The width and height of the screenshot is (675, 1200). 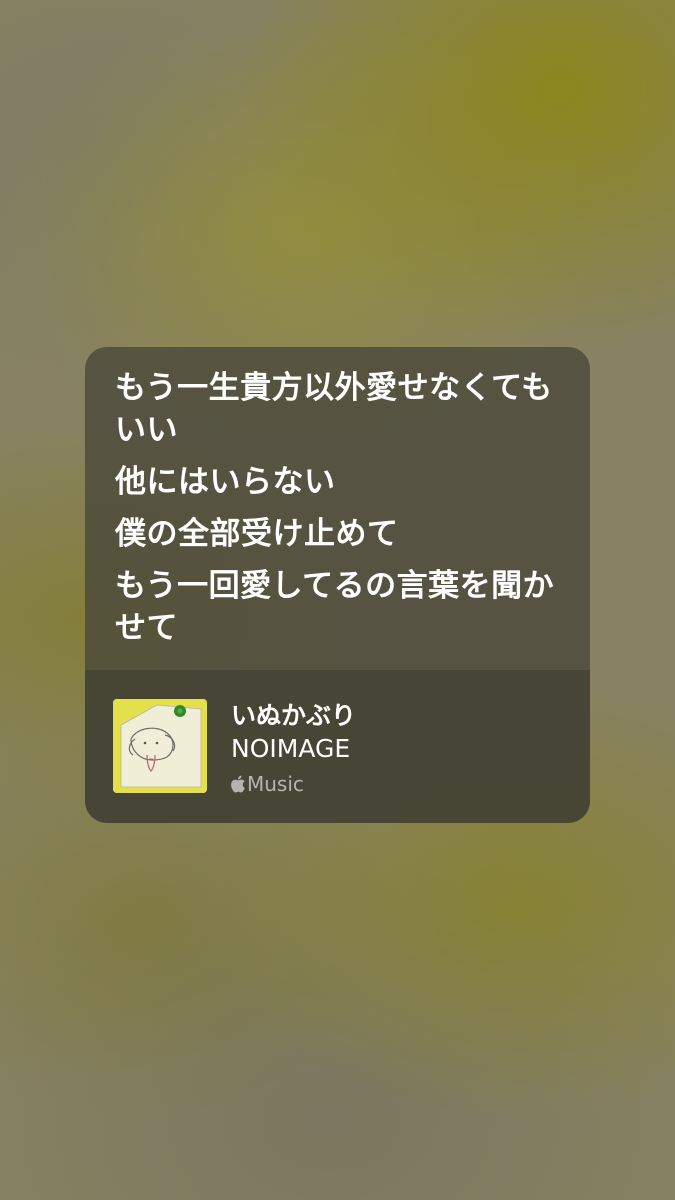 I want to click on track-info: いぬかぶり NOIMAGE Music, so click(x=337, y=746).